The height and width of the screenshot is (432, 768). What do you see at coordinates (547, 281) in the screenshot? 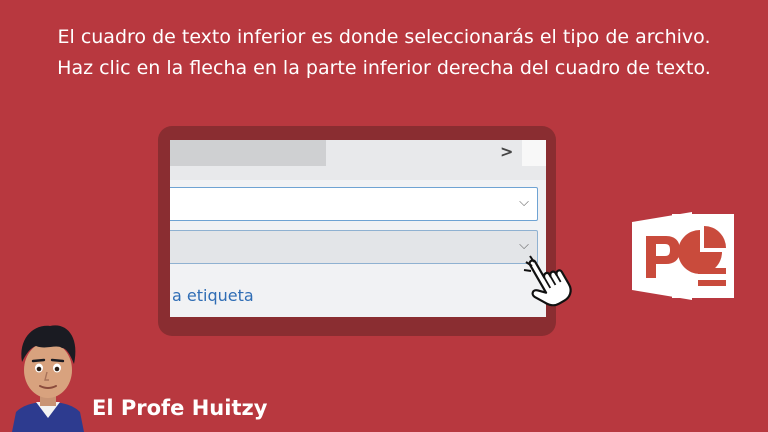
I see `hand-pointer-icon` at bounding box center [547, 281].